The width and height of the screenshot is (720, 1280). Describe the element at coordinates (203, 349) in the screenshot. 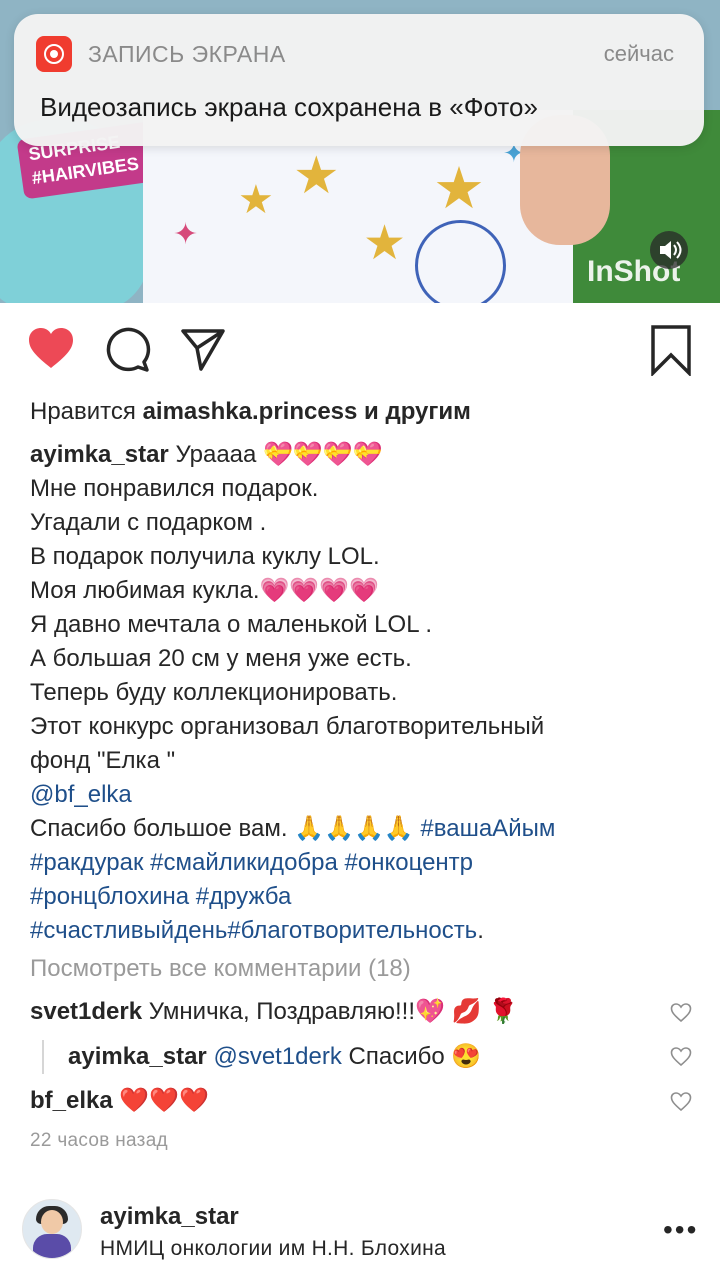

I see `share-icon` at that location.